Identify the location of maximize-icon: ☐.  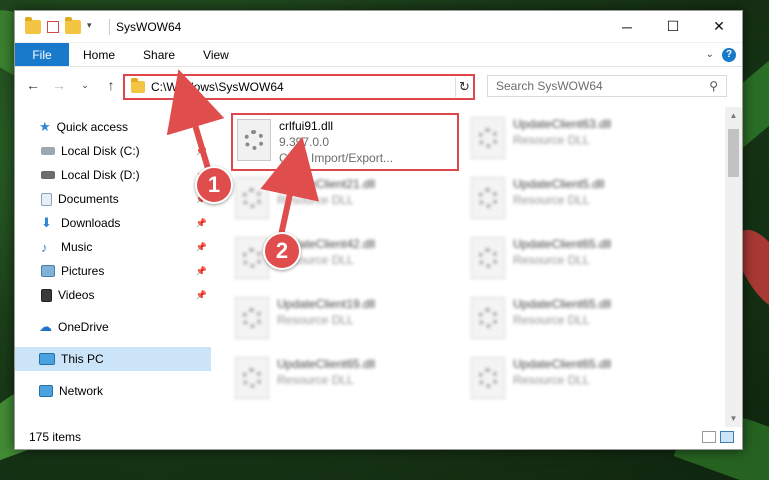
(673, 27).